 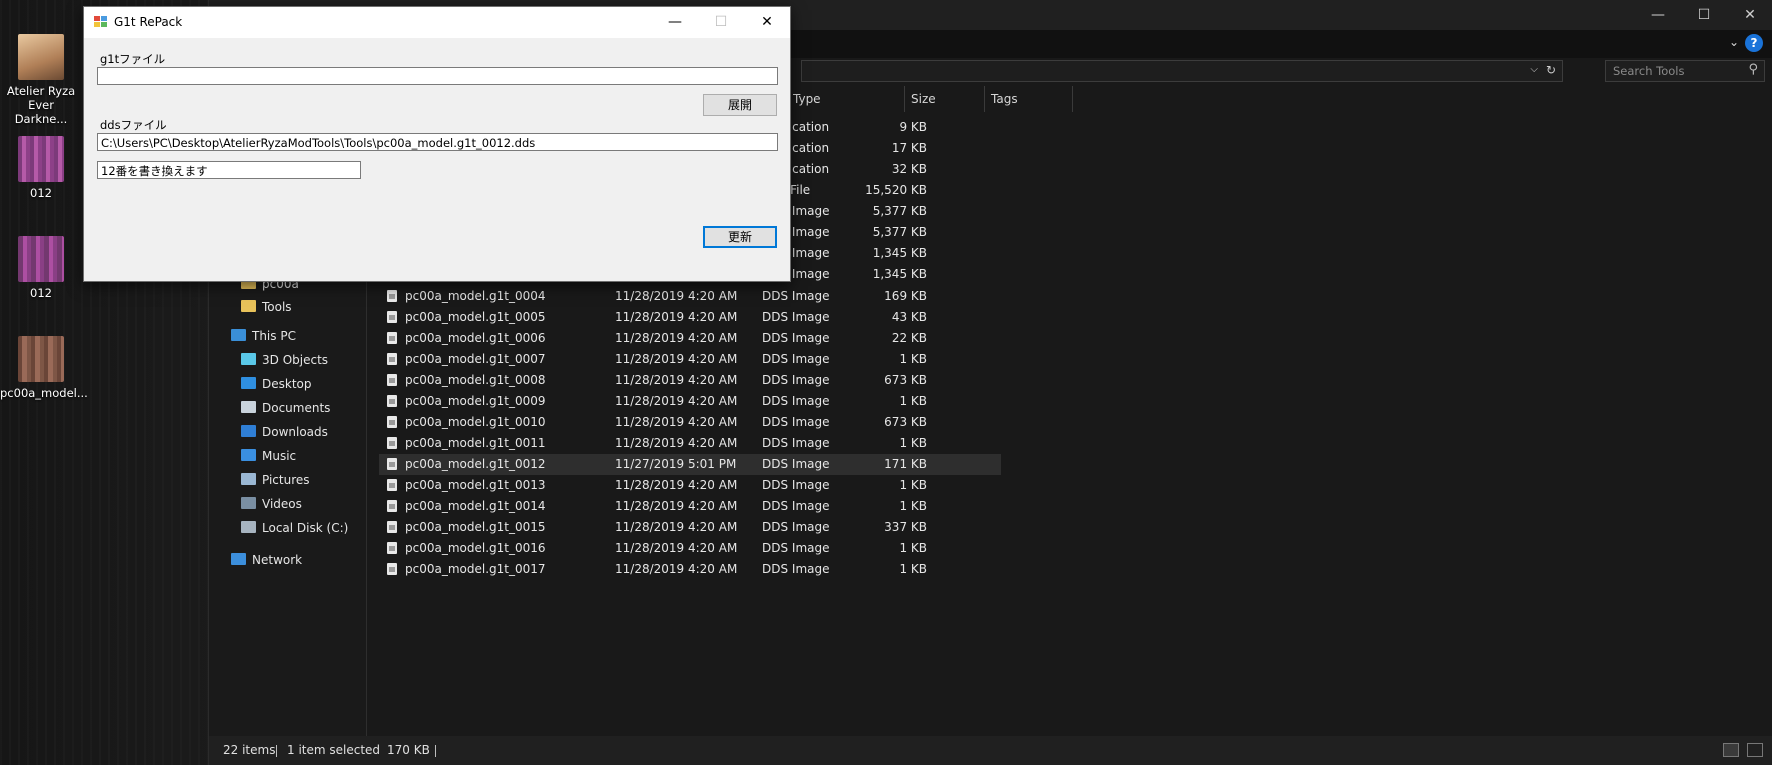 I want to click on status-item-count: 22 items, so click(x=249, y=750).